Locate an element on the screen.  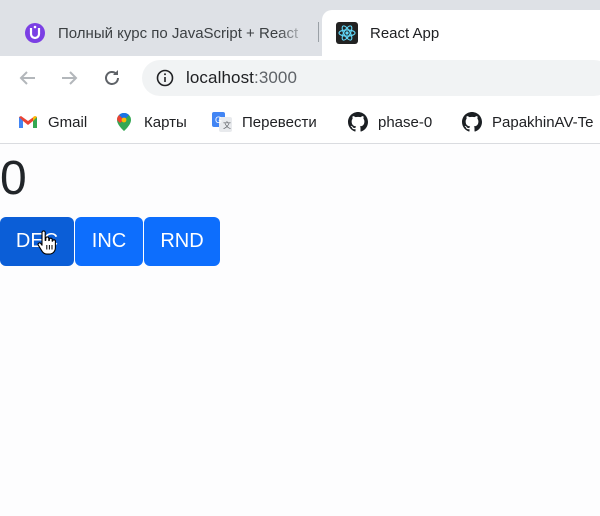
tab-javascript-course: Полный курс по JavaScript + React is located at coordinates (159, 33).